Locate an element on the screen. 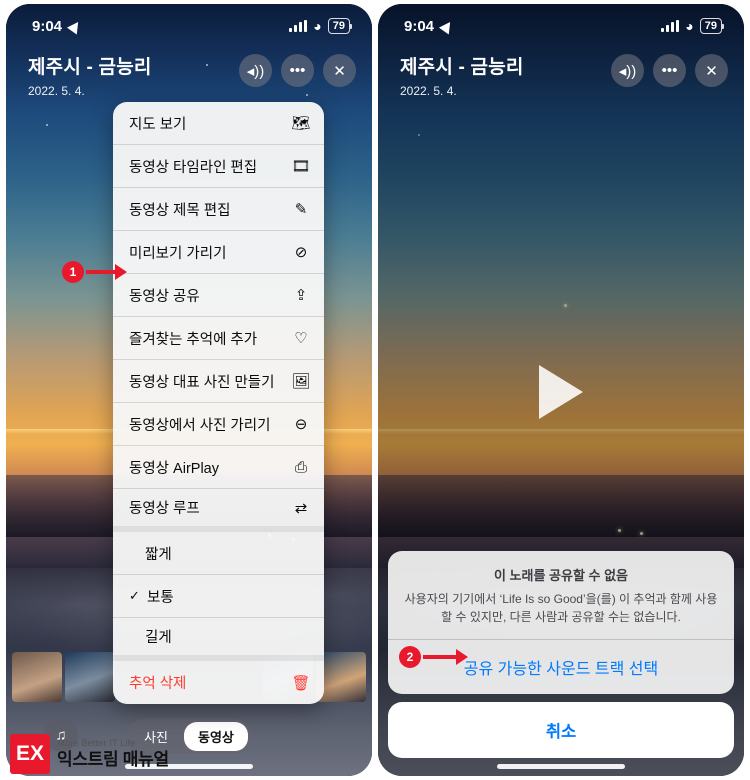 The height and width of the screenshot is (780, 750). tab-videos: 동영상 is located at coordinates (216, 736).